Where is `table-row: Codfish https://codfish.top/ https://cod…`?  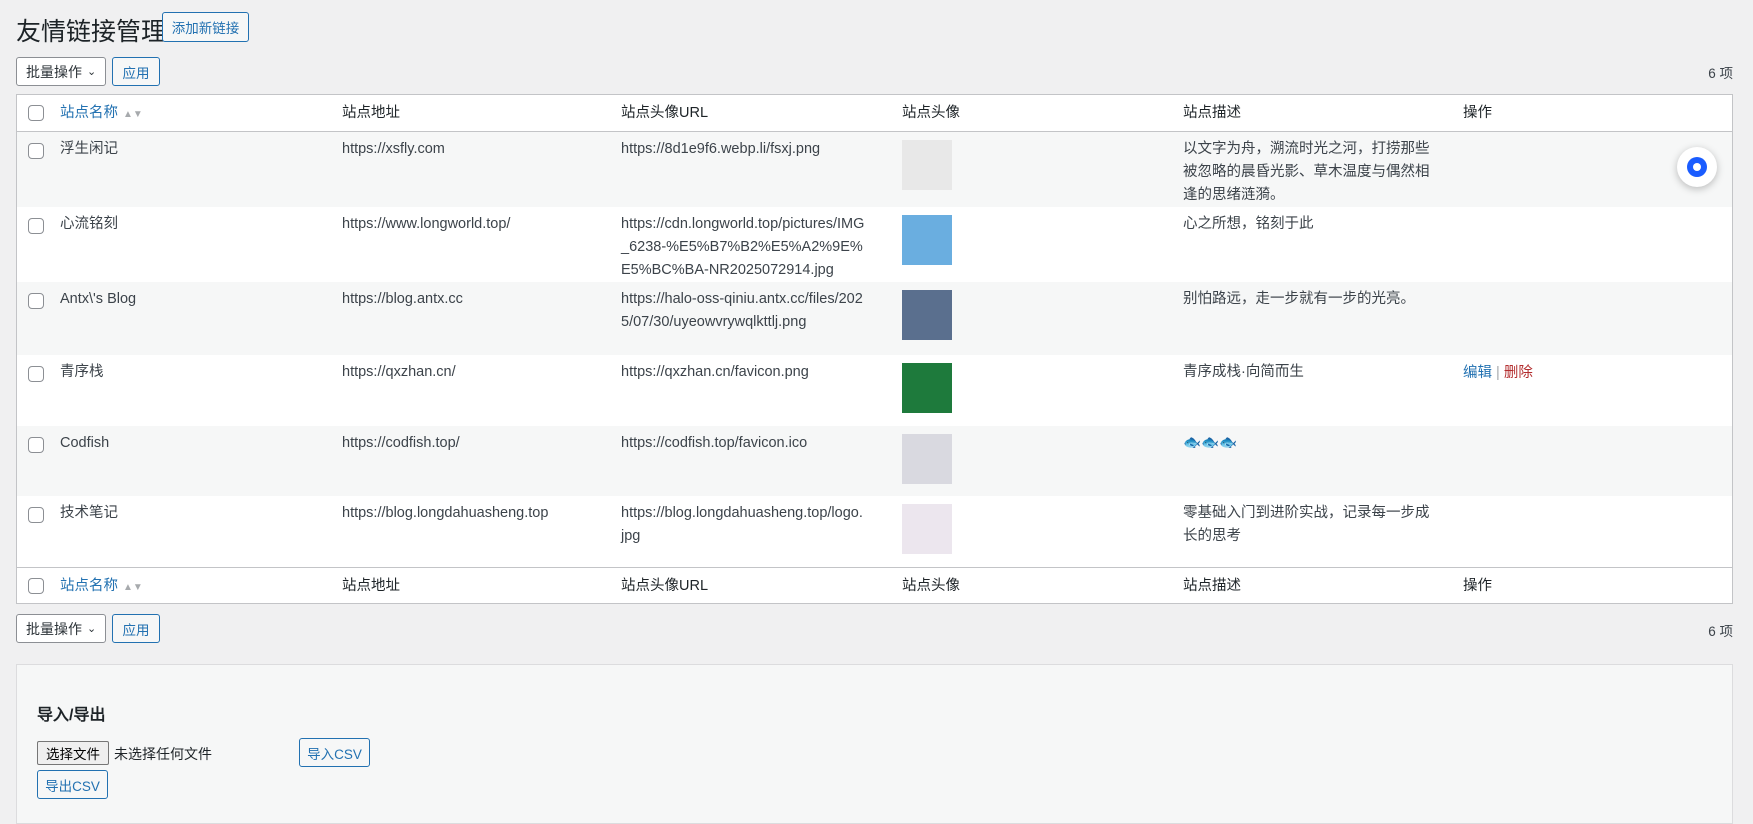
table-row: Codfish https://codfish.top/ https://cod… is located at coordinates (874, 461).